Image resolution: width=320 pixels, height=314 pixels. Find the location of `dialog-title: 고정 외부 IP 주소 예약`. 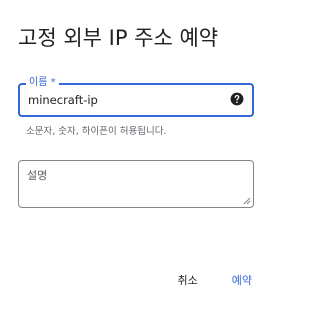

dialog-title: 고정 외부 IP 주소 예약 is located at coordinates (118, 38).